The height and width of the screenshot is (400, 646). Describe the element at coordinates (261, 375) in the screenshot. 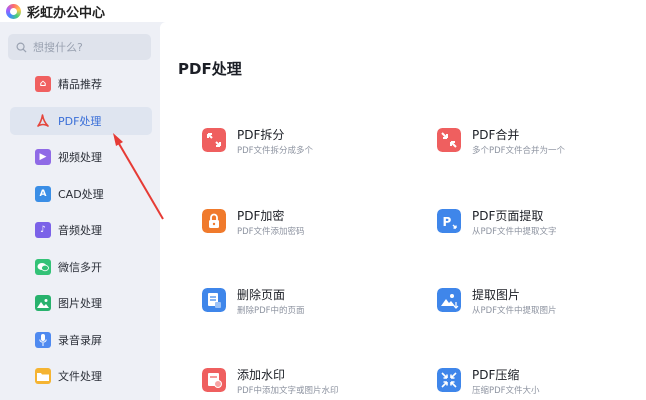

I see `tool-name: 添加水印` at that location.